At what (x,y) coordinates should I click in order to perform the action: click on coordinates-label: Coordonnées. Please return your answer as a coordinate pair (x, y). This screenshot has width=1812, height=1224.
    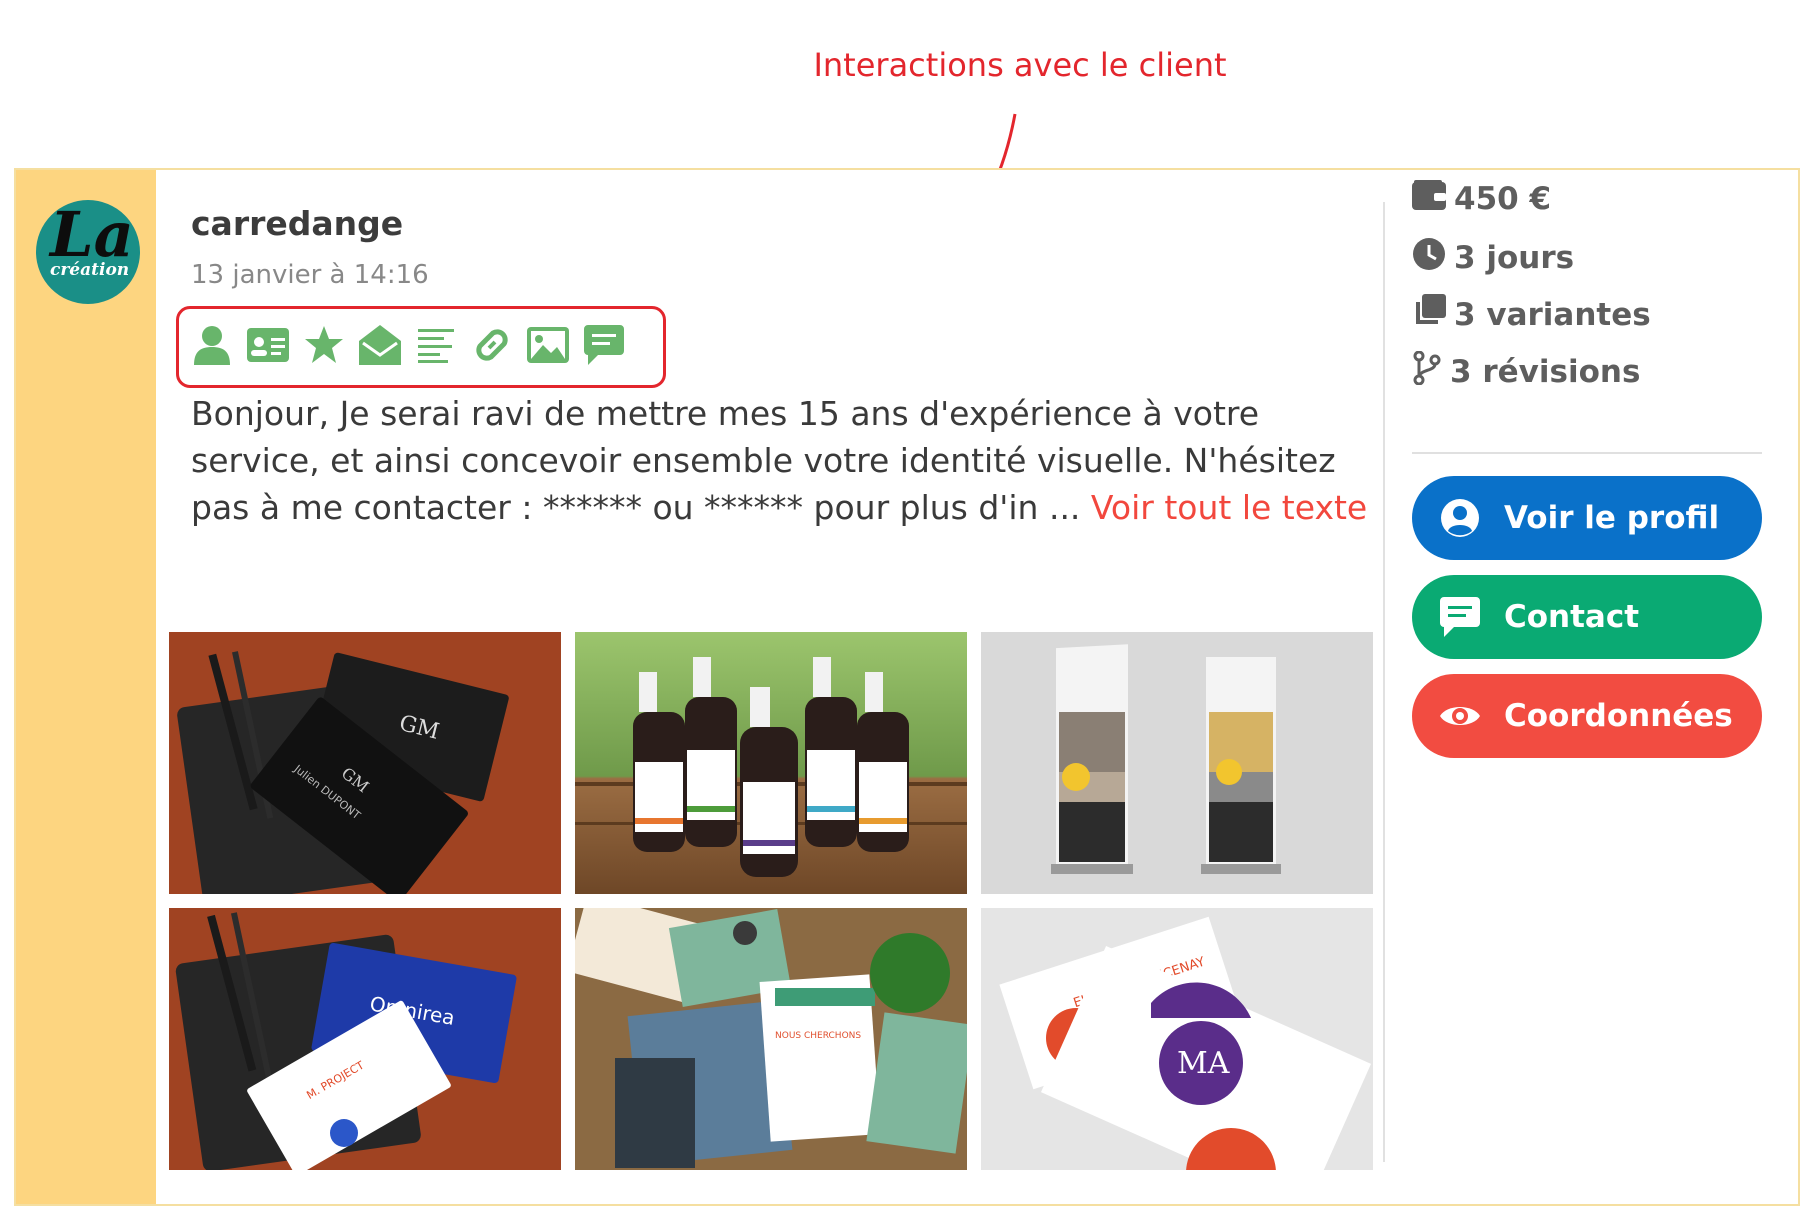
    Looking at the image, I should click on (1618, 716).